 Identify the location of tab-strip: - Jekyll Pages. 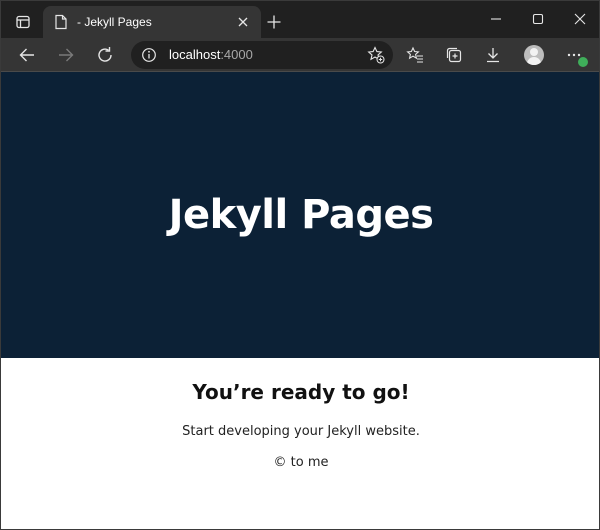
(300, 19).